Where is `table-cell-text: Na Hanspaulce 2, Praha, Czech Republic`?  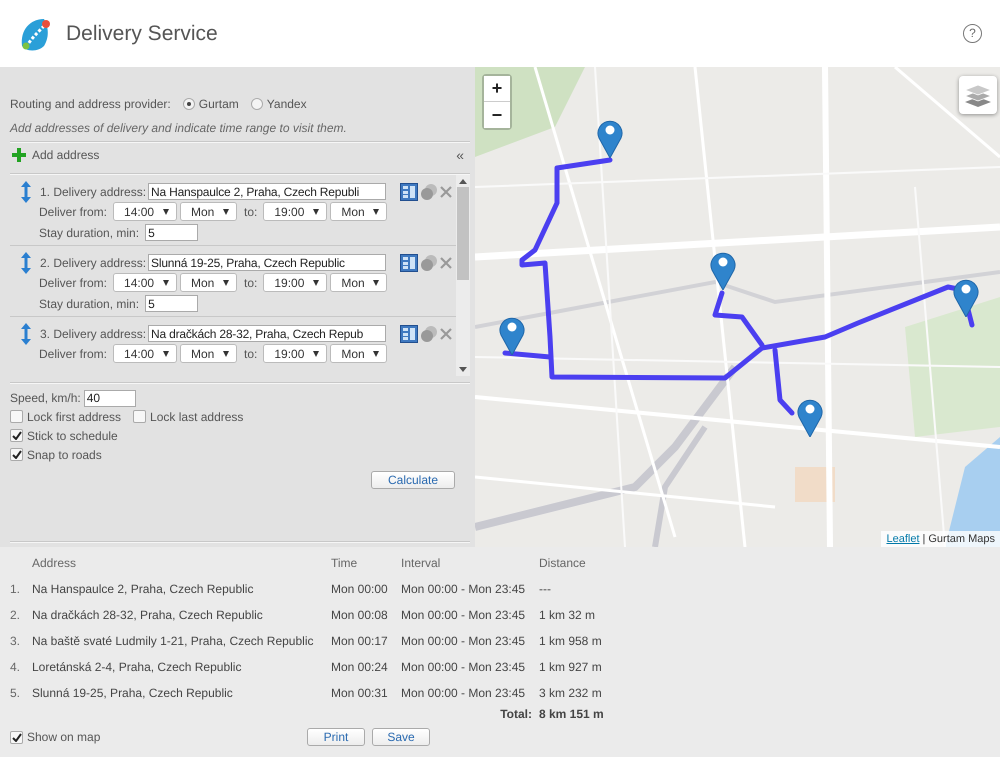
table-cell-text: Na Hanspaulce 2, Praha, Czech Republic is located at coordinates (143, 589).